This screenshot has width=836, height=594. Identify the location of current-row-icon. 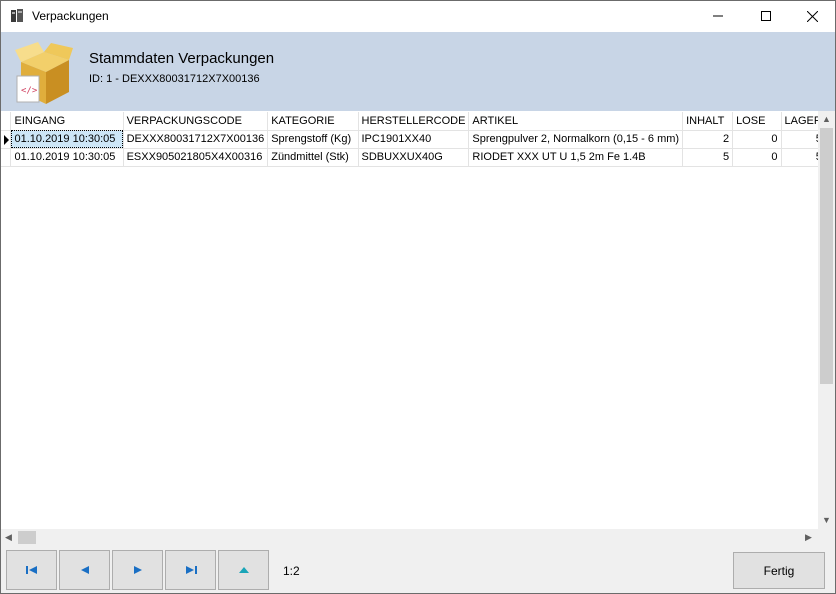
(6, 139).